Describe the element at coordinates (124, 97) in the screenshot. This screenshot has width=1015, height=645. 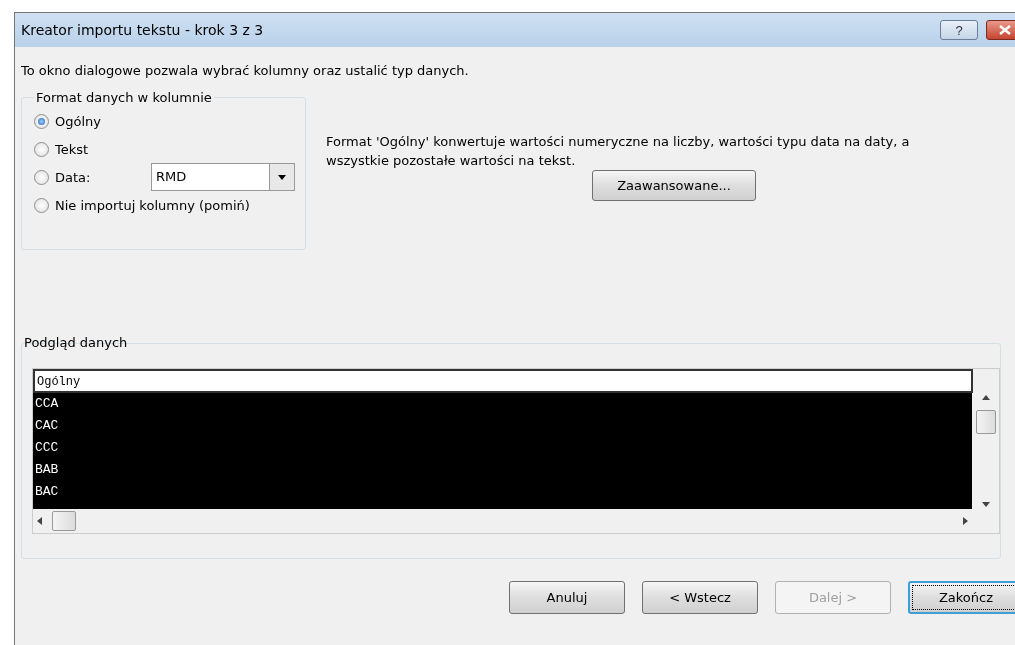
I see `group-title: Format danych w kolumnie` at that location.